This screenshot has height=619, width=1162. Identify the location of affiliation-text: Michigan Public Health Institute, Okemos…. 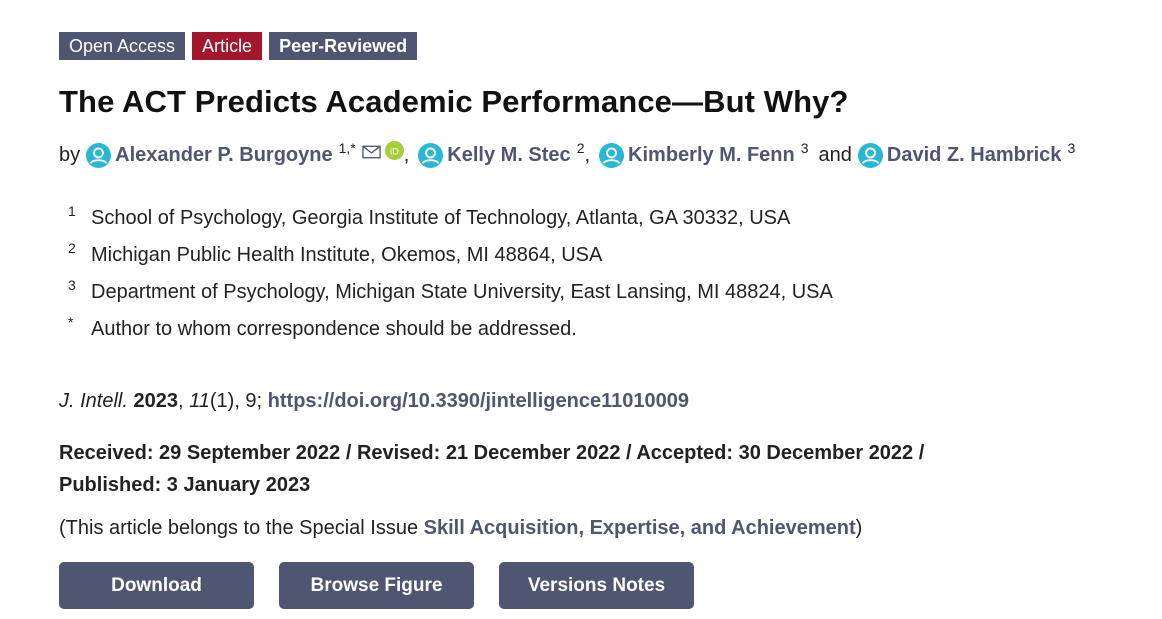
(347, 255).